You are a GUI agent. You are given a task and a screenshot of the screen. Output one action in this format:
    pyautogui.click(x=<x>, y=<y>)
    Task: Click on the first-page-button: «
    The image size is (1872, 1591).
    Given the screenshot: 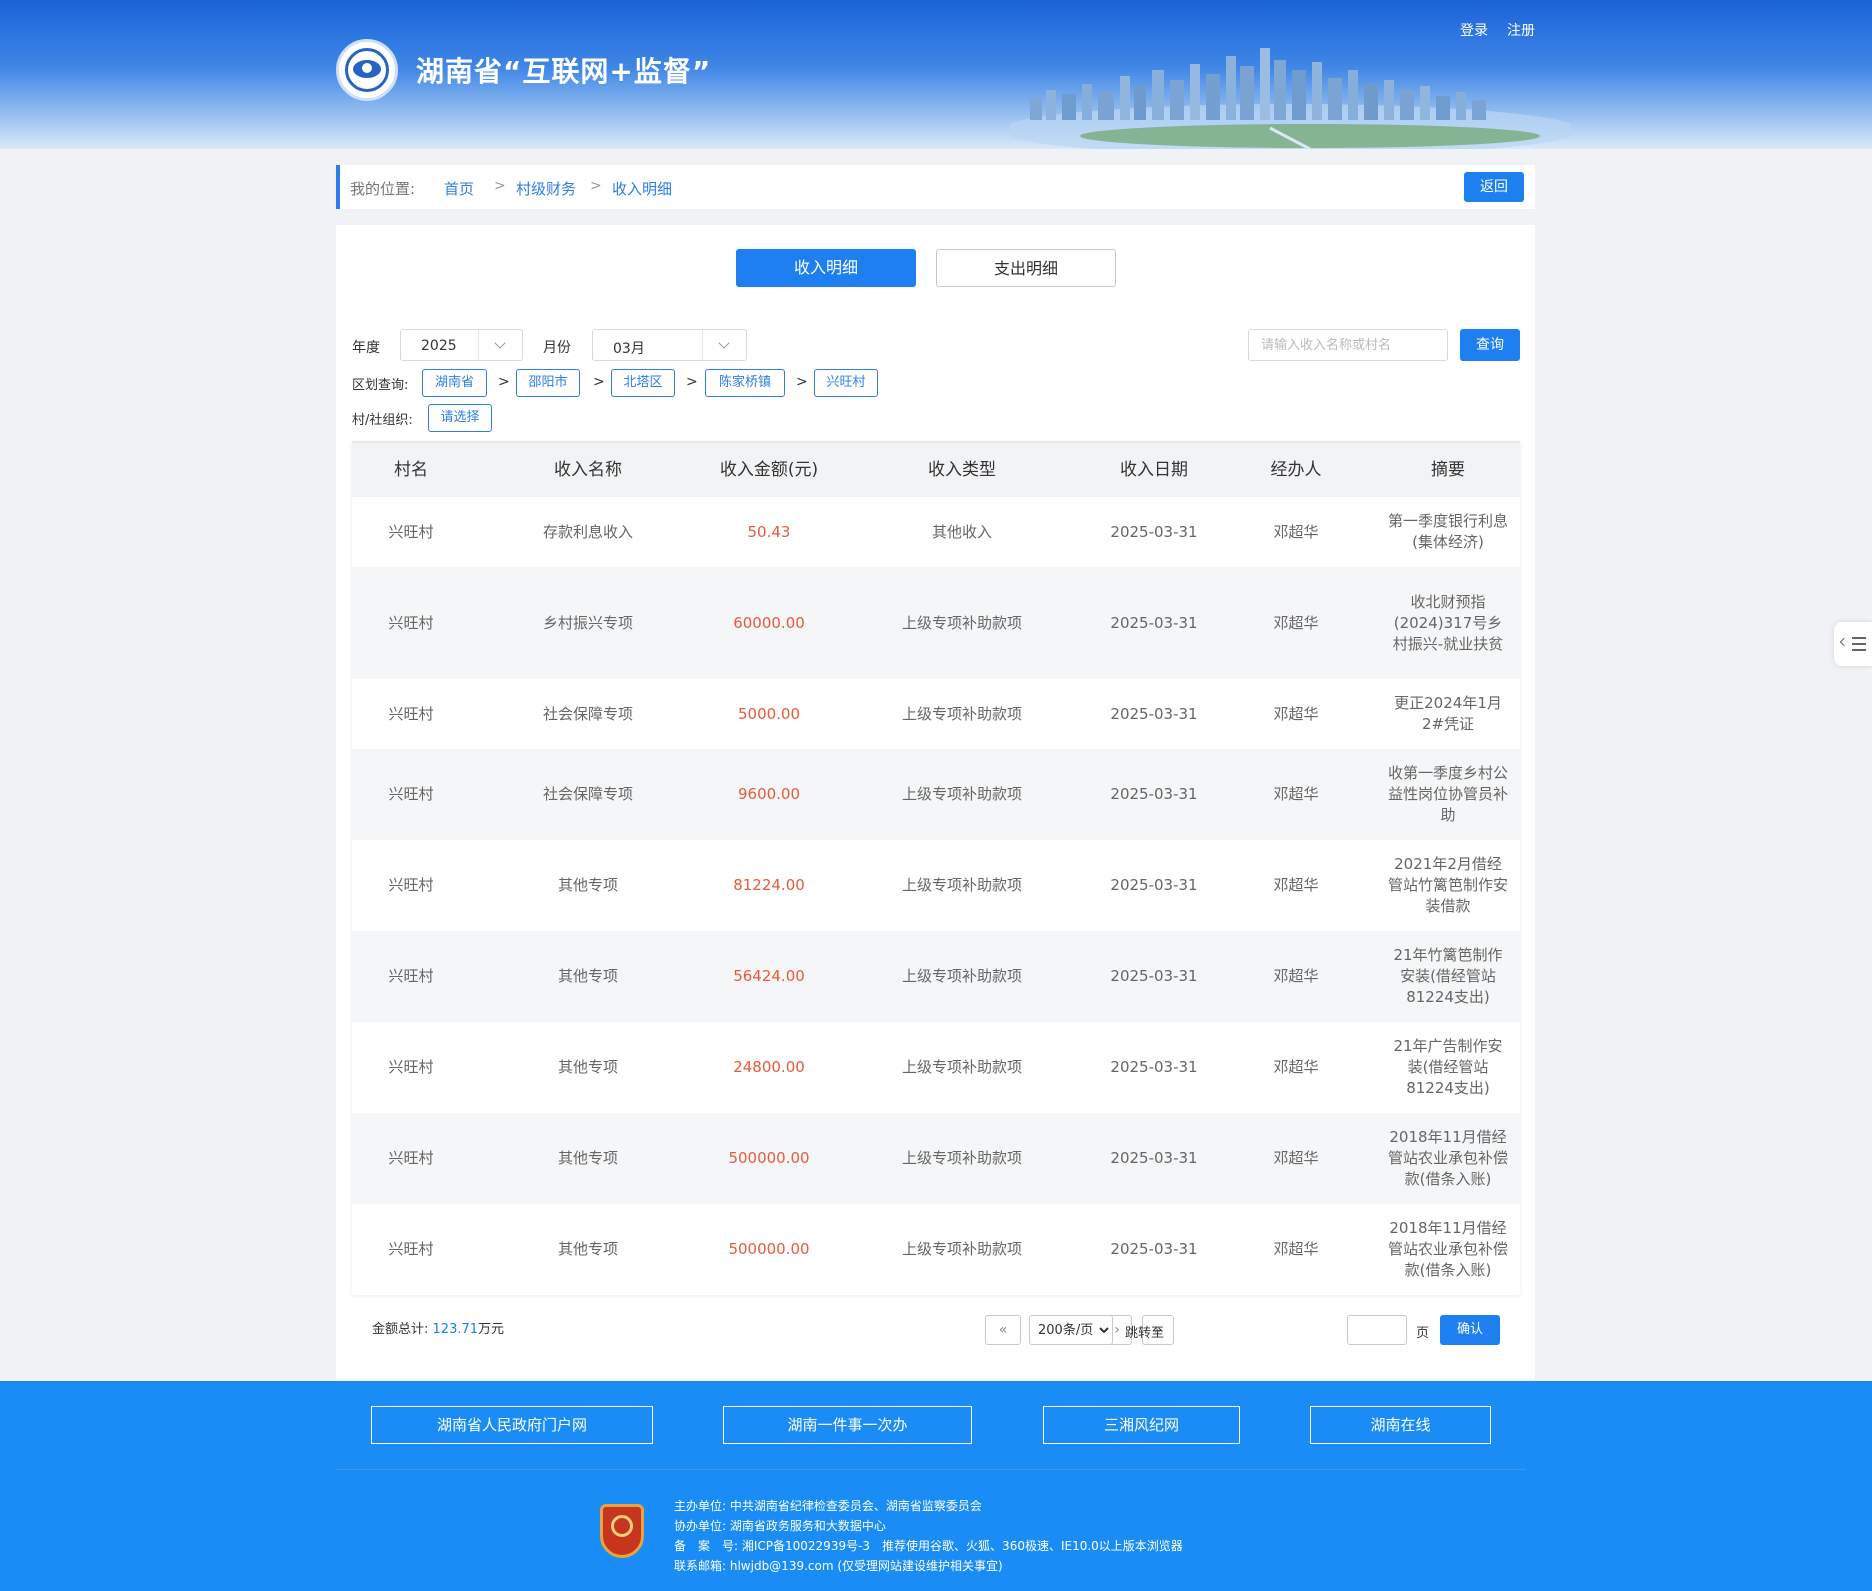 What is the action you would take?
    pyautogui.click(x=1003, y=1330)
    